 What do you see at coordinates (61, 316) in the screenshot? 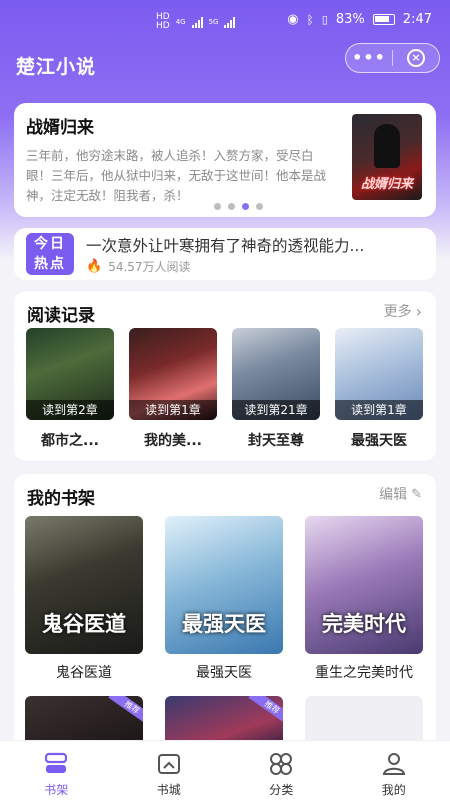
I see `history-title: 阅读记录` at bounding box center [61, 316].